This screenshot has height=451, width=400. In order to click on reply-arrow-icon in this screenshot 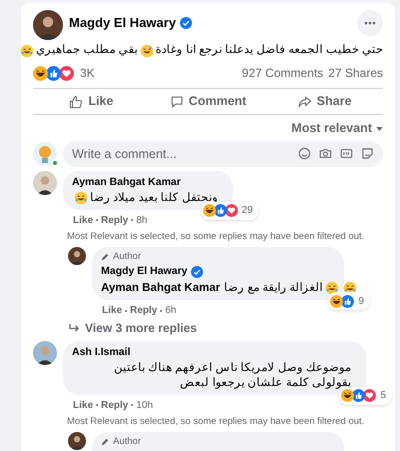, I will do `click(74, 328)`.